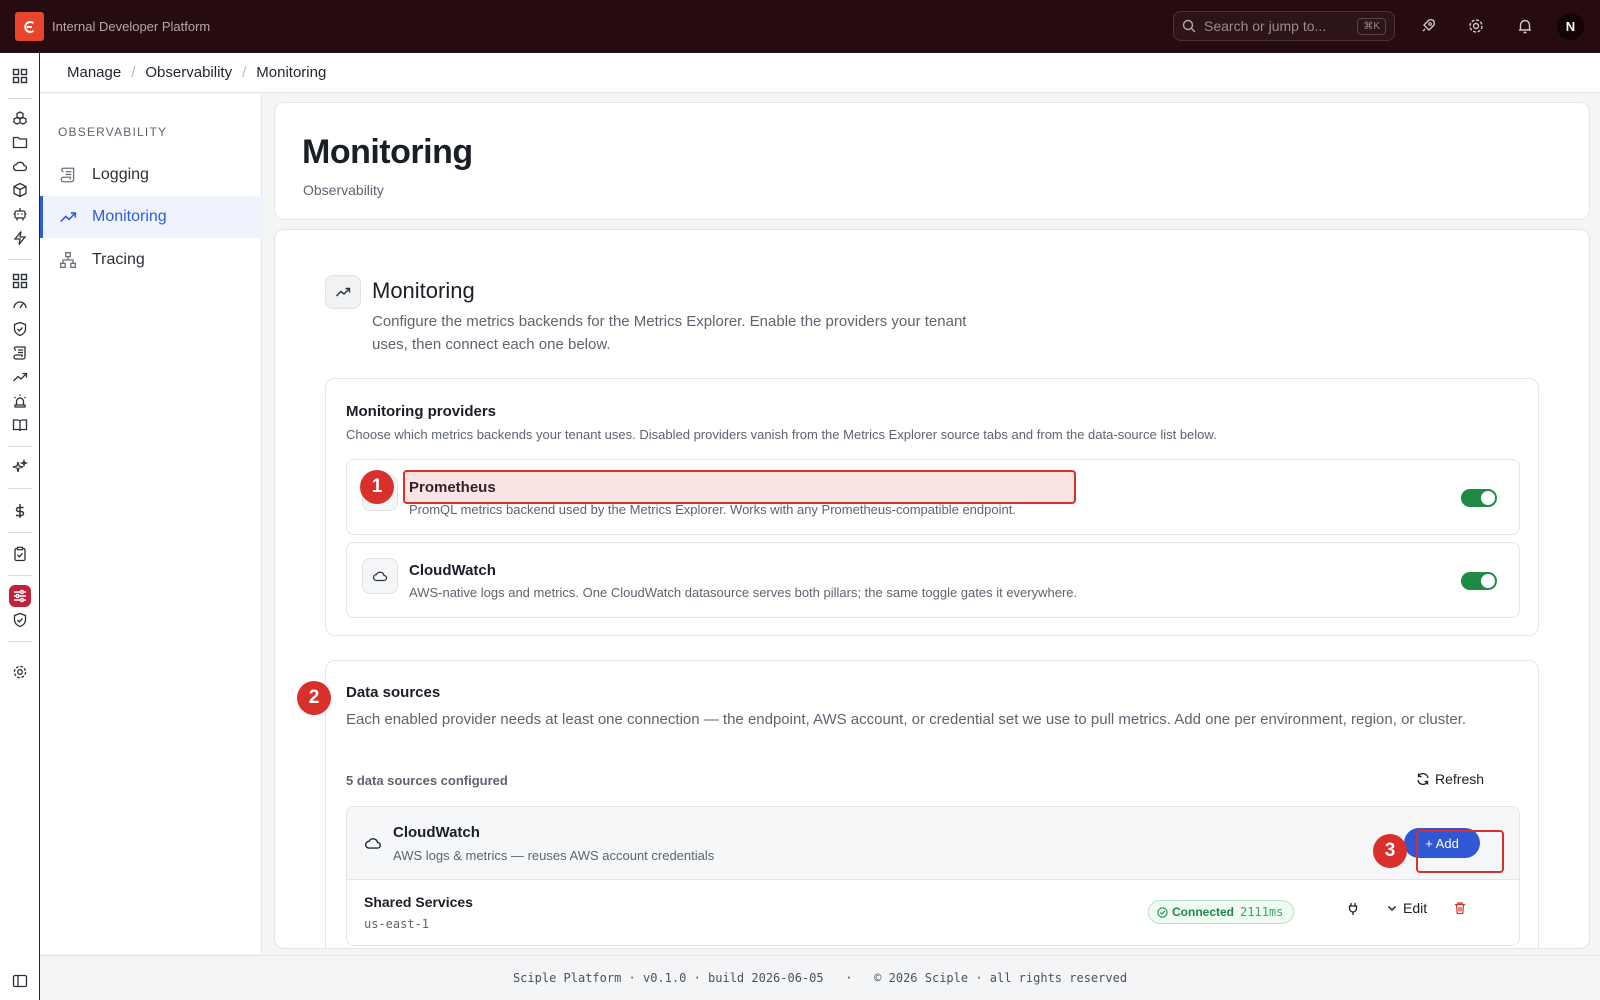 This screenshot has height=1000, width=1600. I want to click on annotation-highlight-add, so click(1460, 851).